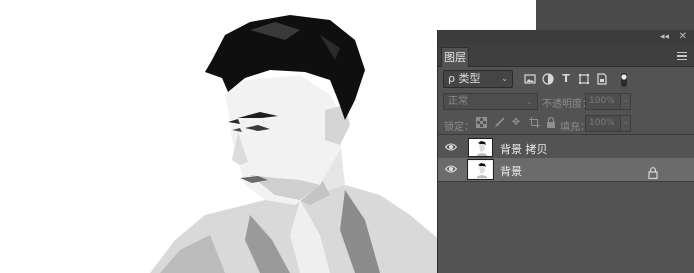 The width and height of the screenshot is (694, 273). Describe the element at coordinates (511, 171) in the screenshot. I see `layer-name: 背景` at that location.